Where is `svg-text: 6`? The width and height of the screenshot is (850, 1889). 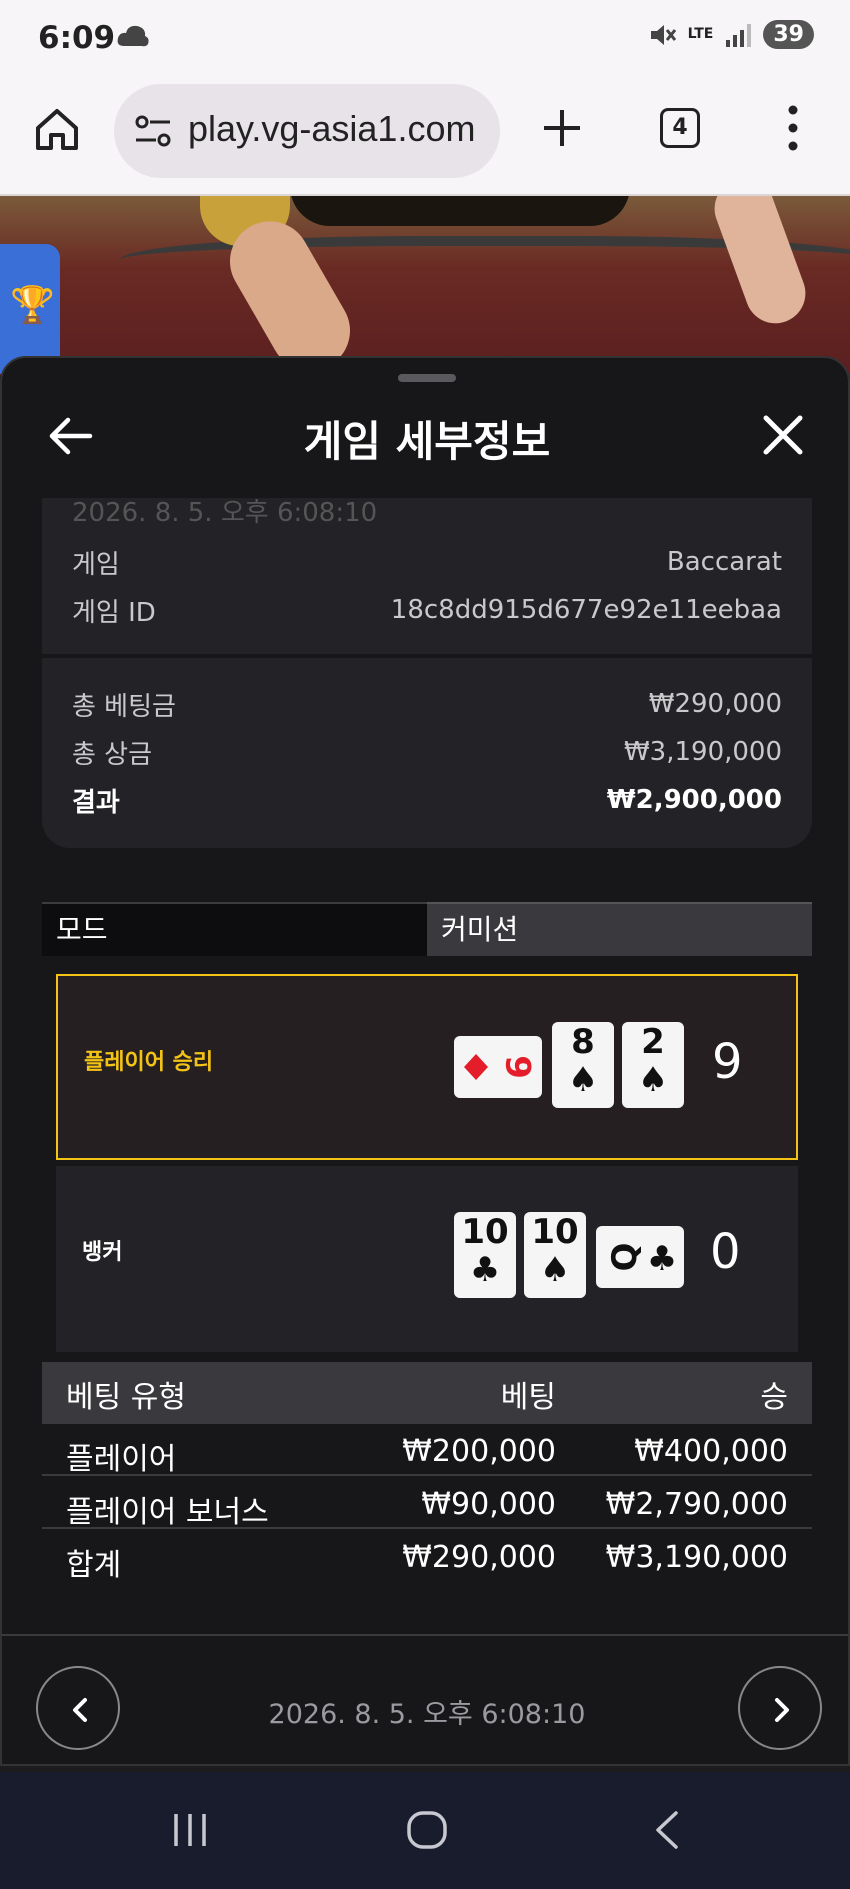
svg-text: 6 is located at coordinates (520, 1067).